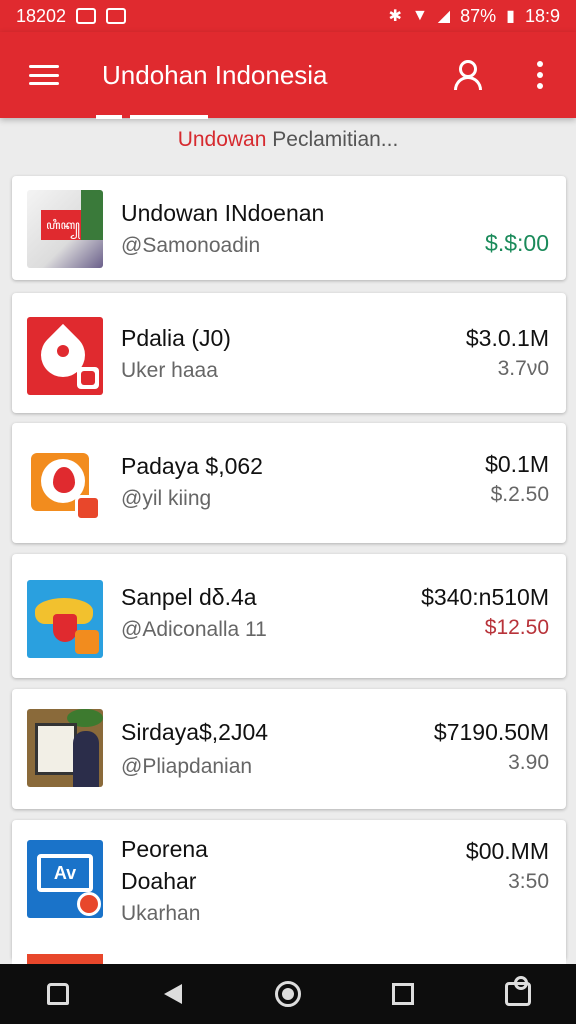 This screenshot has height=1024, width=576. I want to click on item-price: $7190.50M, so click(491, 732).